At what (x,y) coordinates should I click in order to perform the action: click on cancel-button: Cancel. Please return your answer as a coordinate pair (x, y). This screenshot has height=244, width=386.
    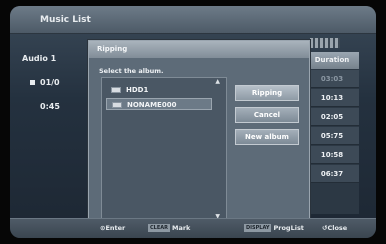
    Looking at the image, I should click on (267, 115).